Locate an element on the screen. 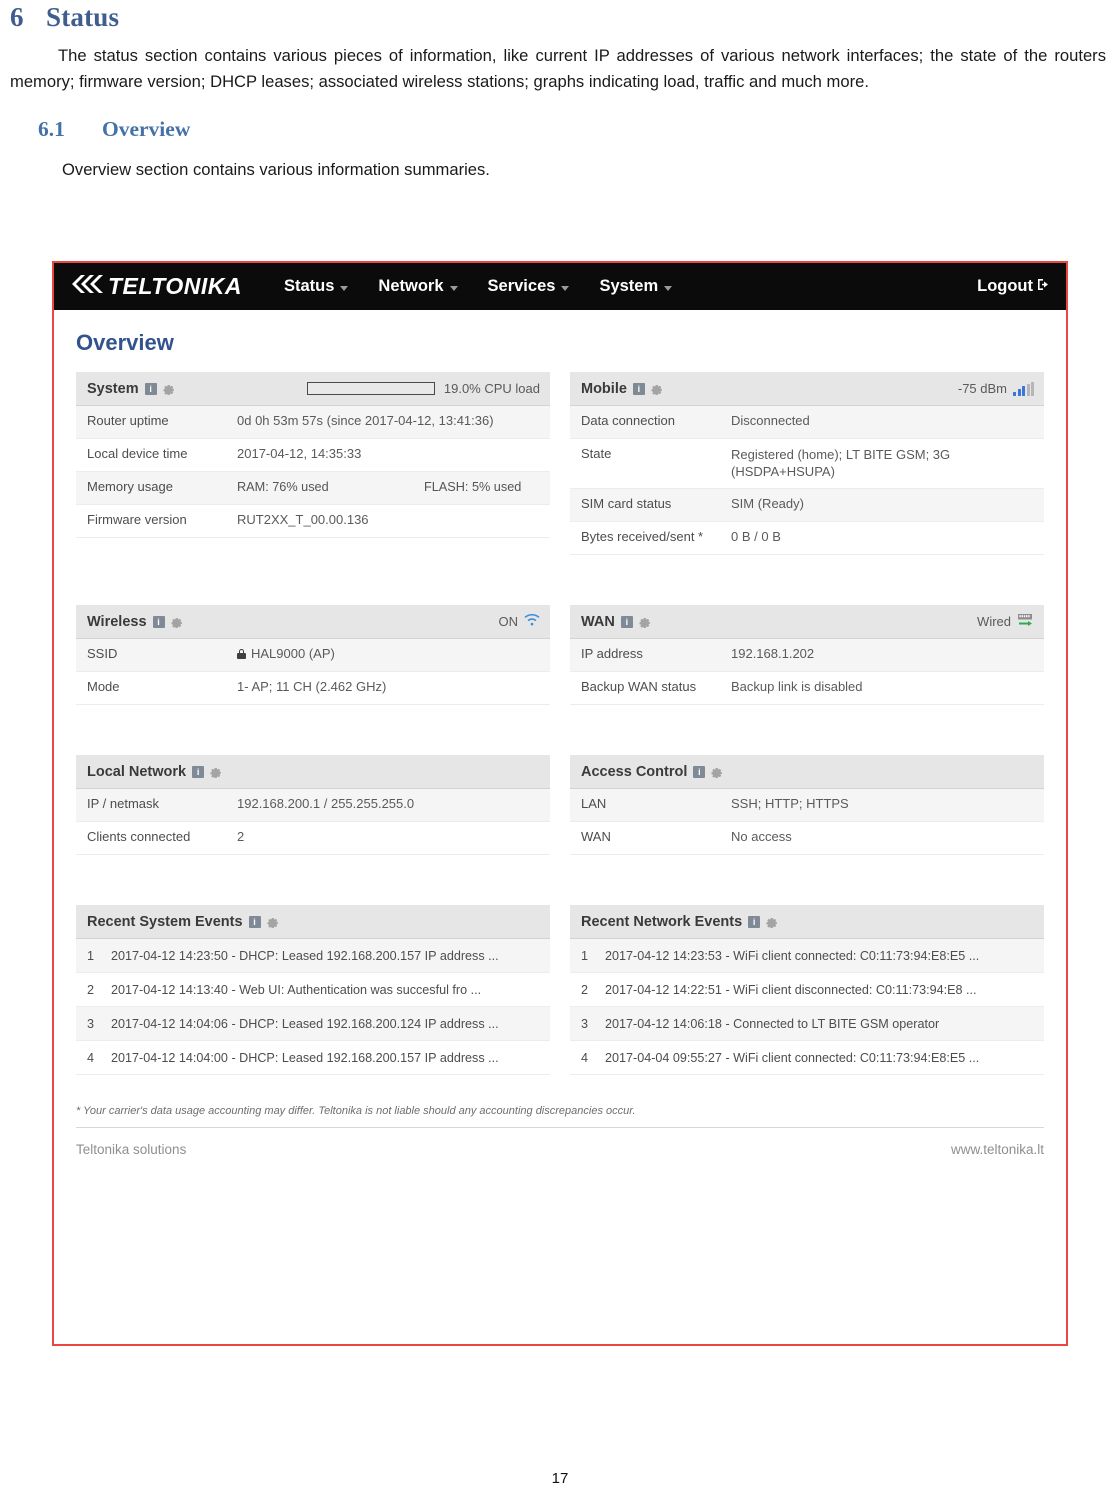 This screenshot has height=1505, width=1120. ui-footer: Teltonika solutions www.teltonika.lt is located at coordinates (560, 1142).